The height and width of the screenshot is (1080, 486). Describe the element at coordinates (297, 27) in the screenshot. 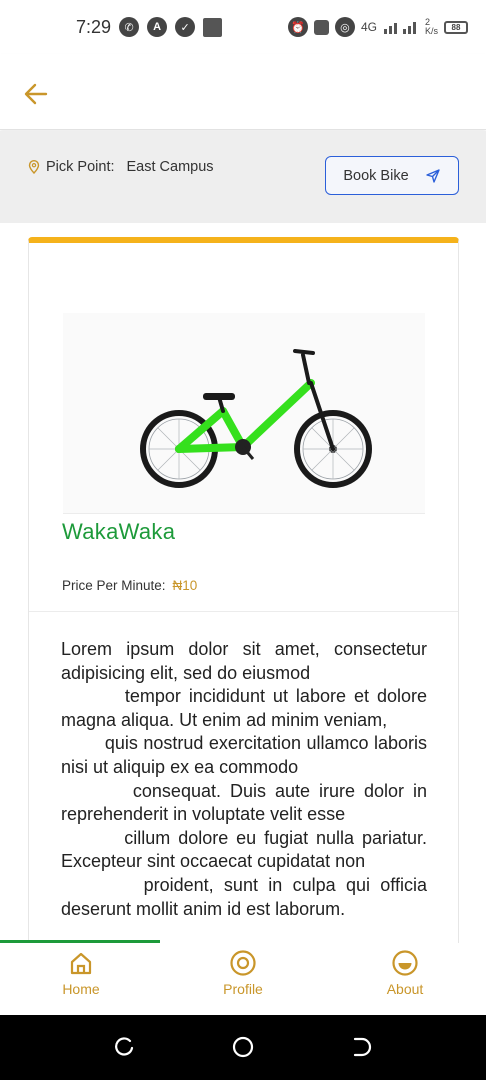

I see `alarm-icon: ⏰` at that location.